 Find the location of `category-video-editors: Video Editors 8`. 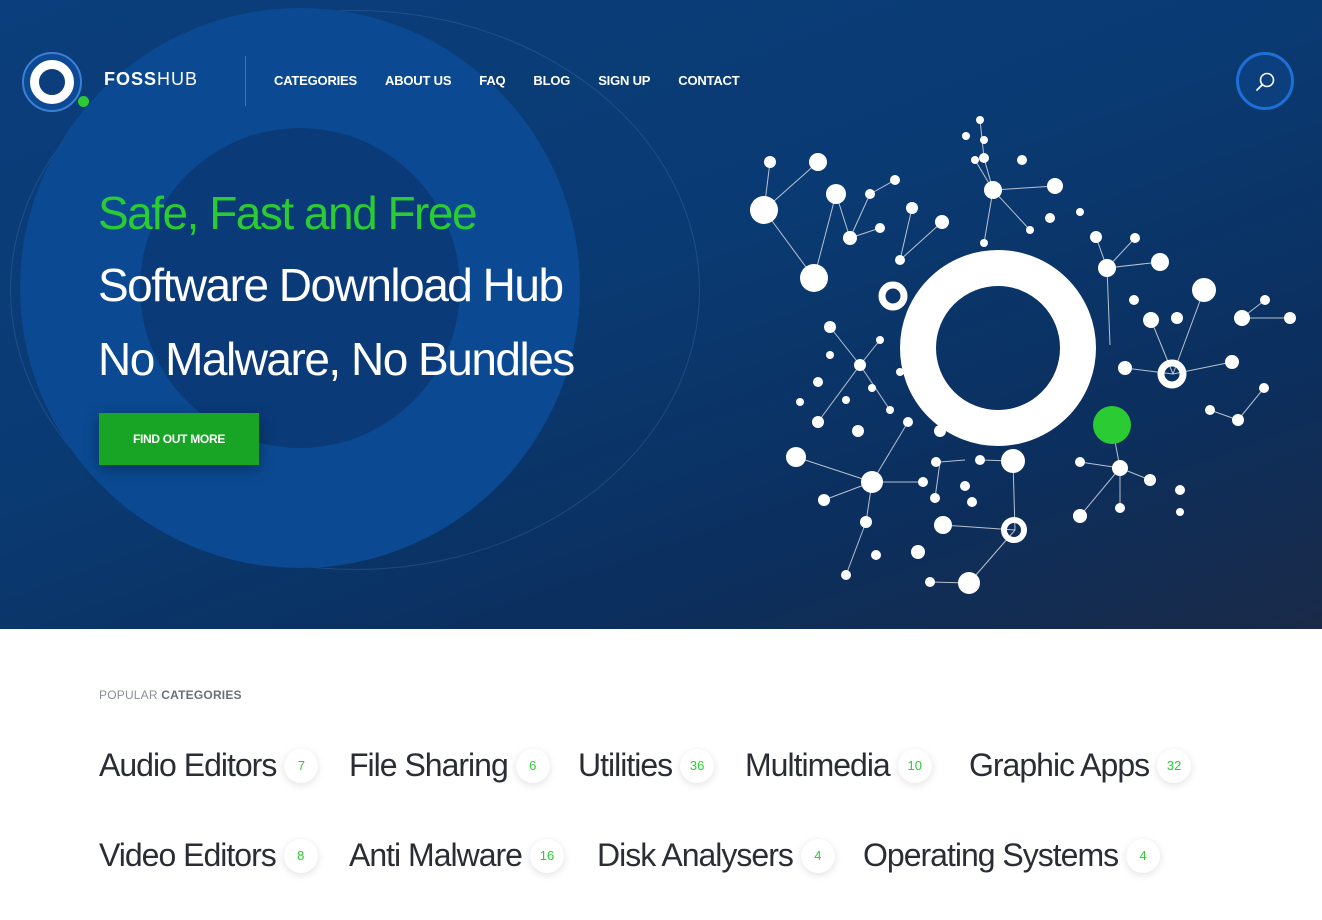

category-video-editors: Video Editors 8 is located at coordinates (208, 855).